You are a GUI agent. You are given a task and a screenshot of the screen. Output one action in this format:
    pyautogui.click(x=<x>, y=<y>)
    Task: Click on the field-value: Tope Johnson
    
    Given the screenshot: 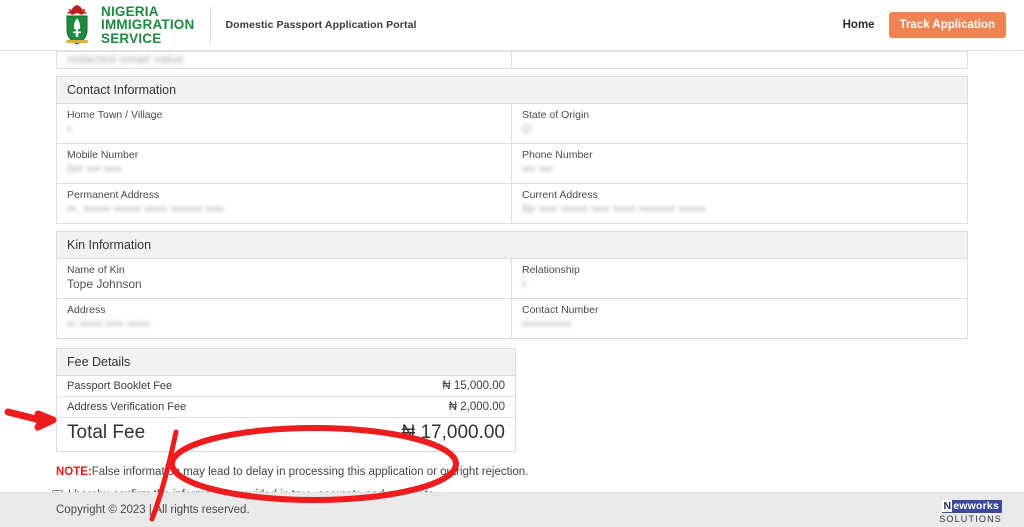 What is the action you would take?
    pyautogui.click(x=104, y=284)
    